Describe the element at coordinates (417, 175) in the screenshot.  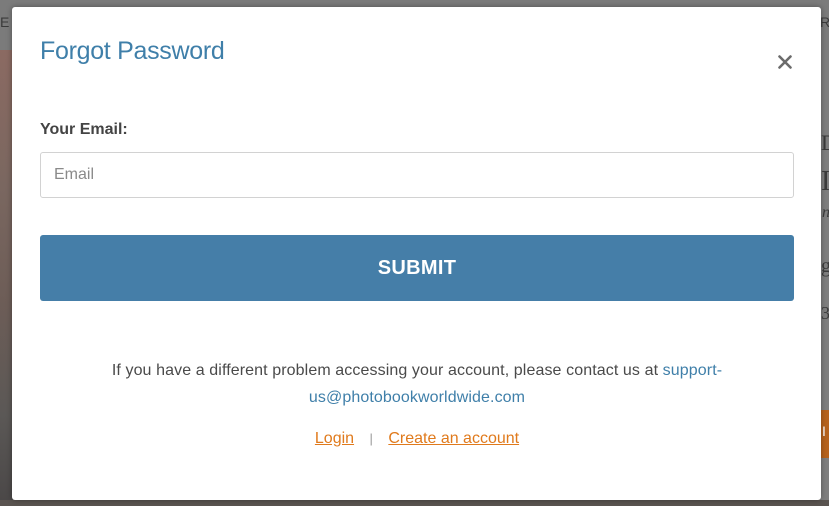
I see `email-field` at that location.